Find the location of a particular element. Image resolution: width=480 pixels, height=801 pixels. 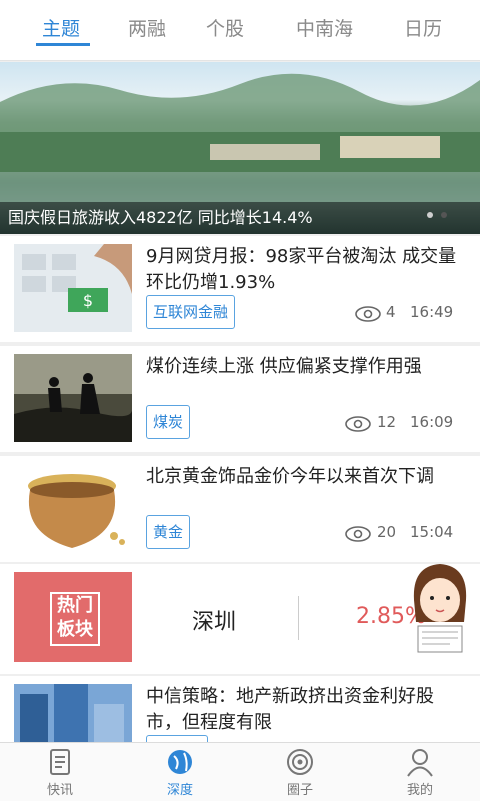

tab-margin: 两融 is located at coordinates (147, 27).